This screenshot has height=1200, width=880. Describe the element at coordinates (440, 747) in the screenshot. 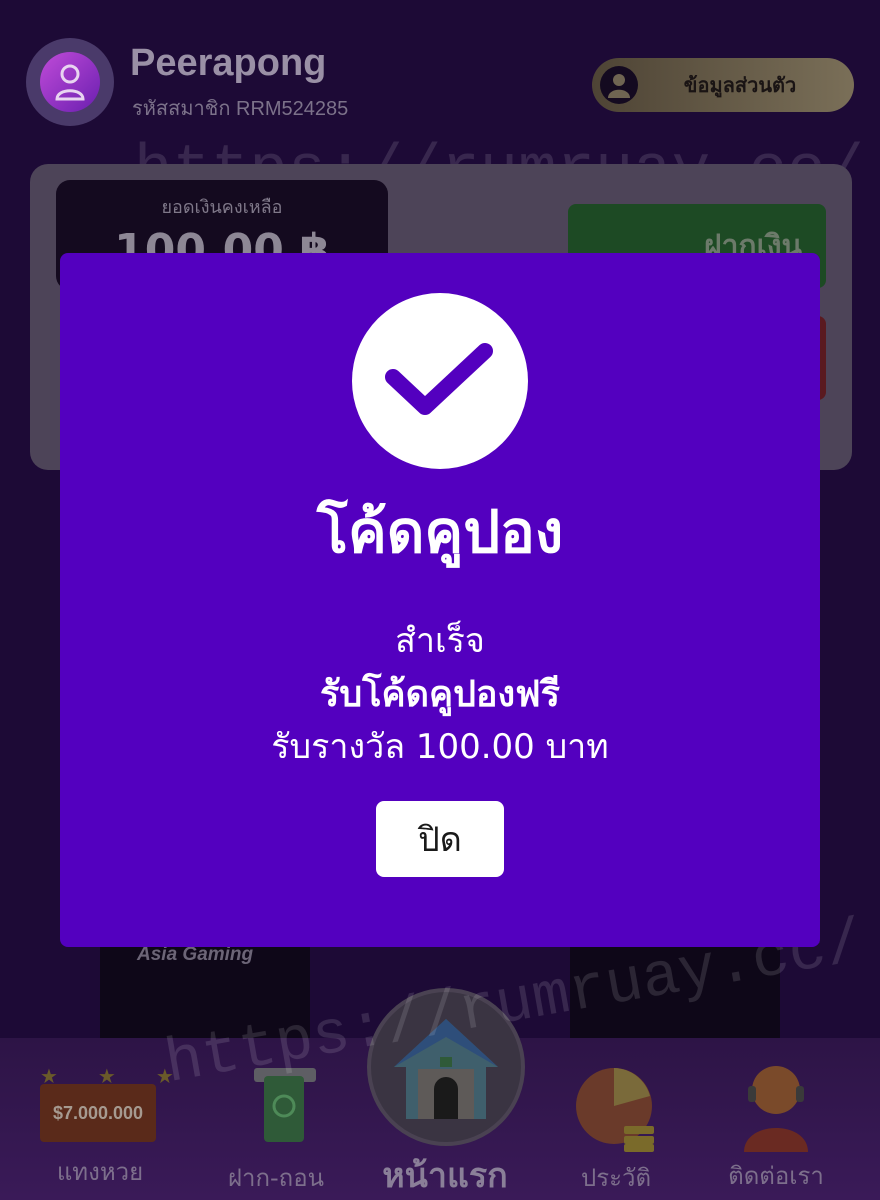

I see `modal-reward-text: รับรางวัล 100.00 บาท` at that location.